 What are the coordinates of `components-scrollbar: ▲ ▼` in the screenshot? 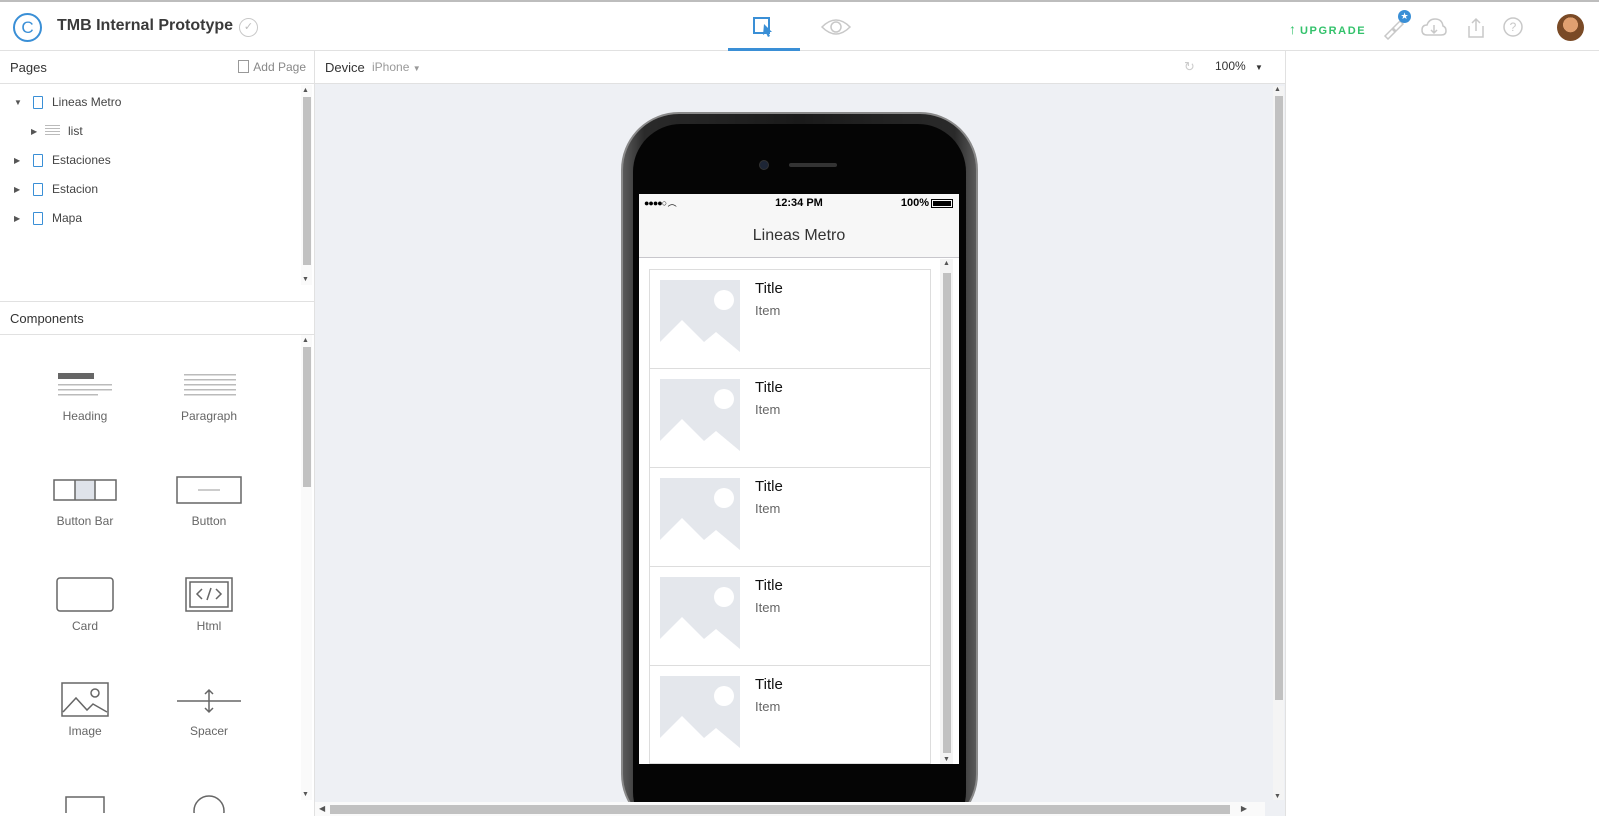 It's located at (306, 567).